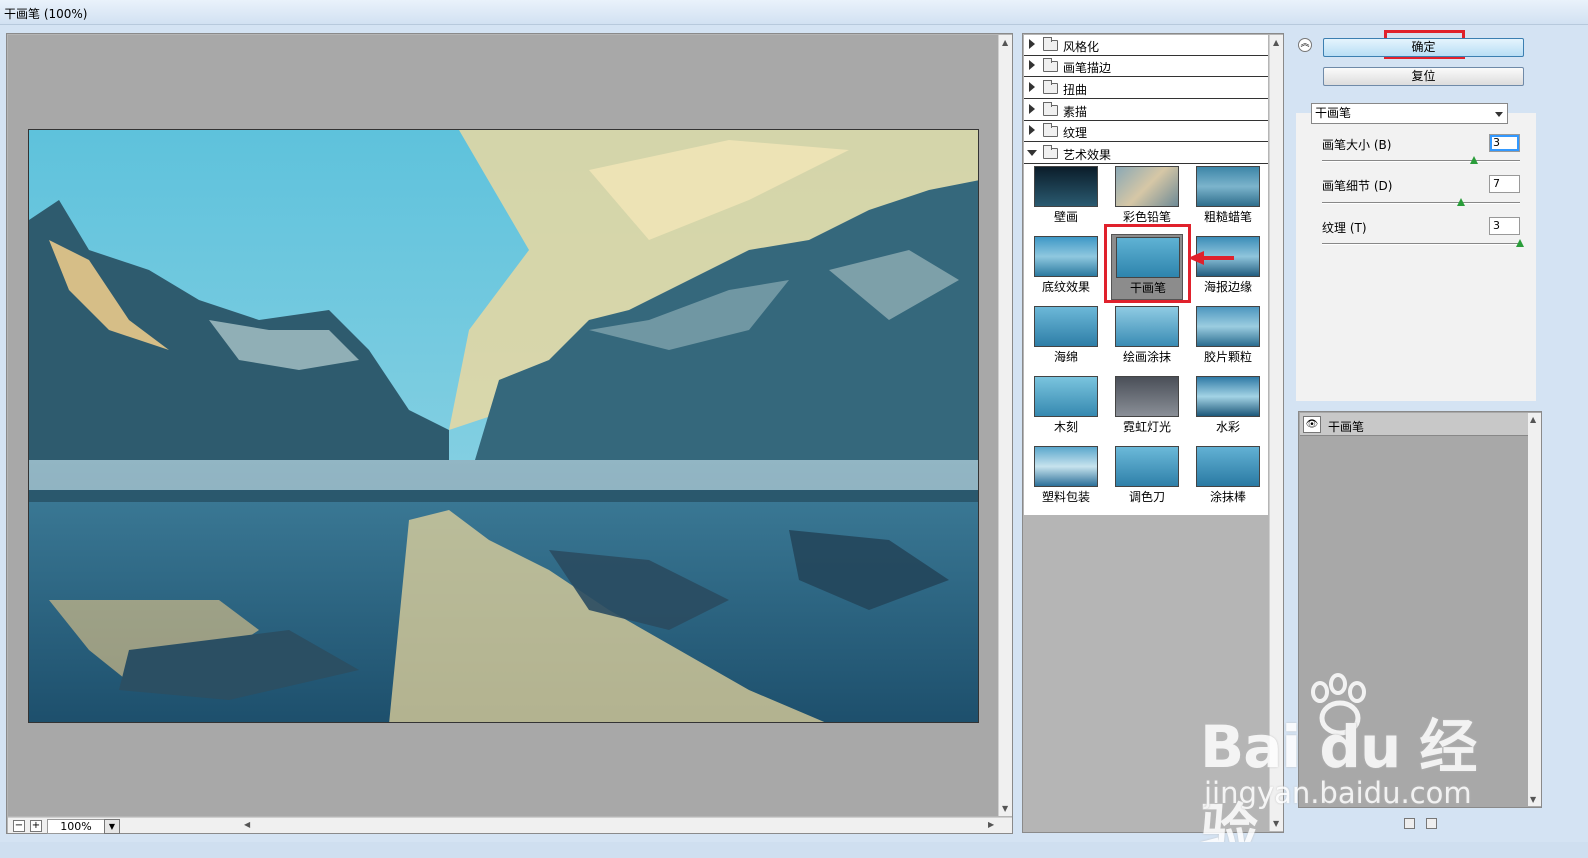  I want to click on filter-settings-panel, so click(1416, 257).